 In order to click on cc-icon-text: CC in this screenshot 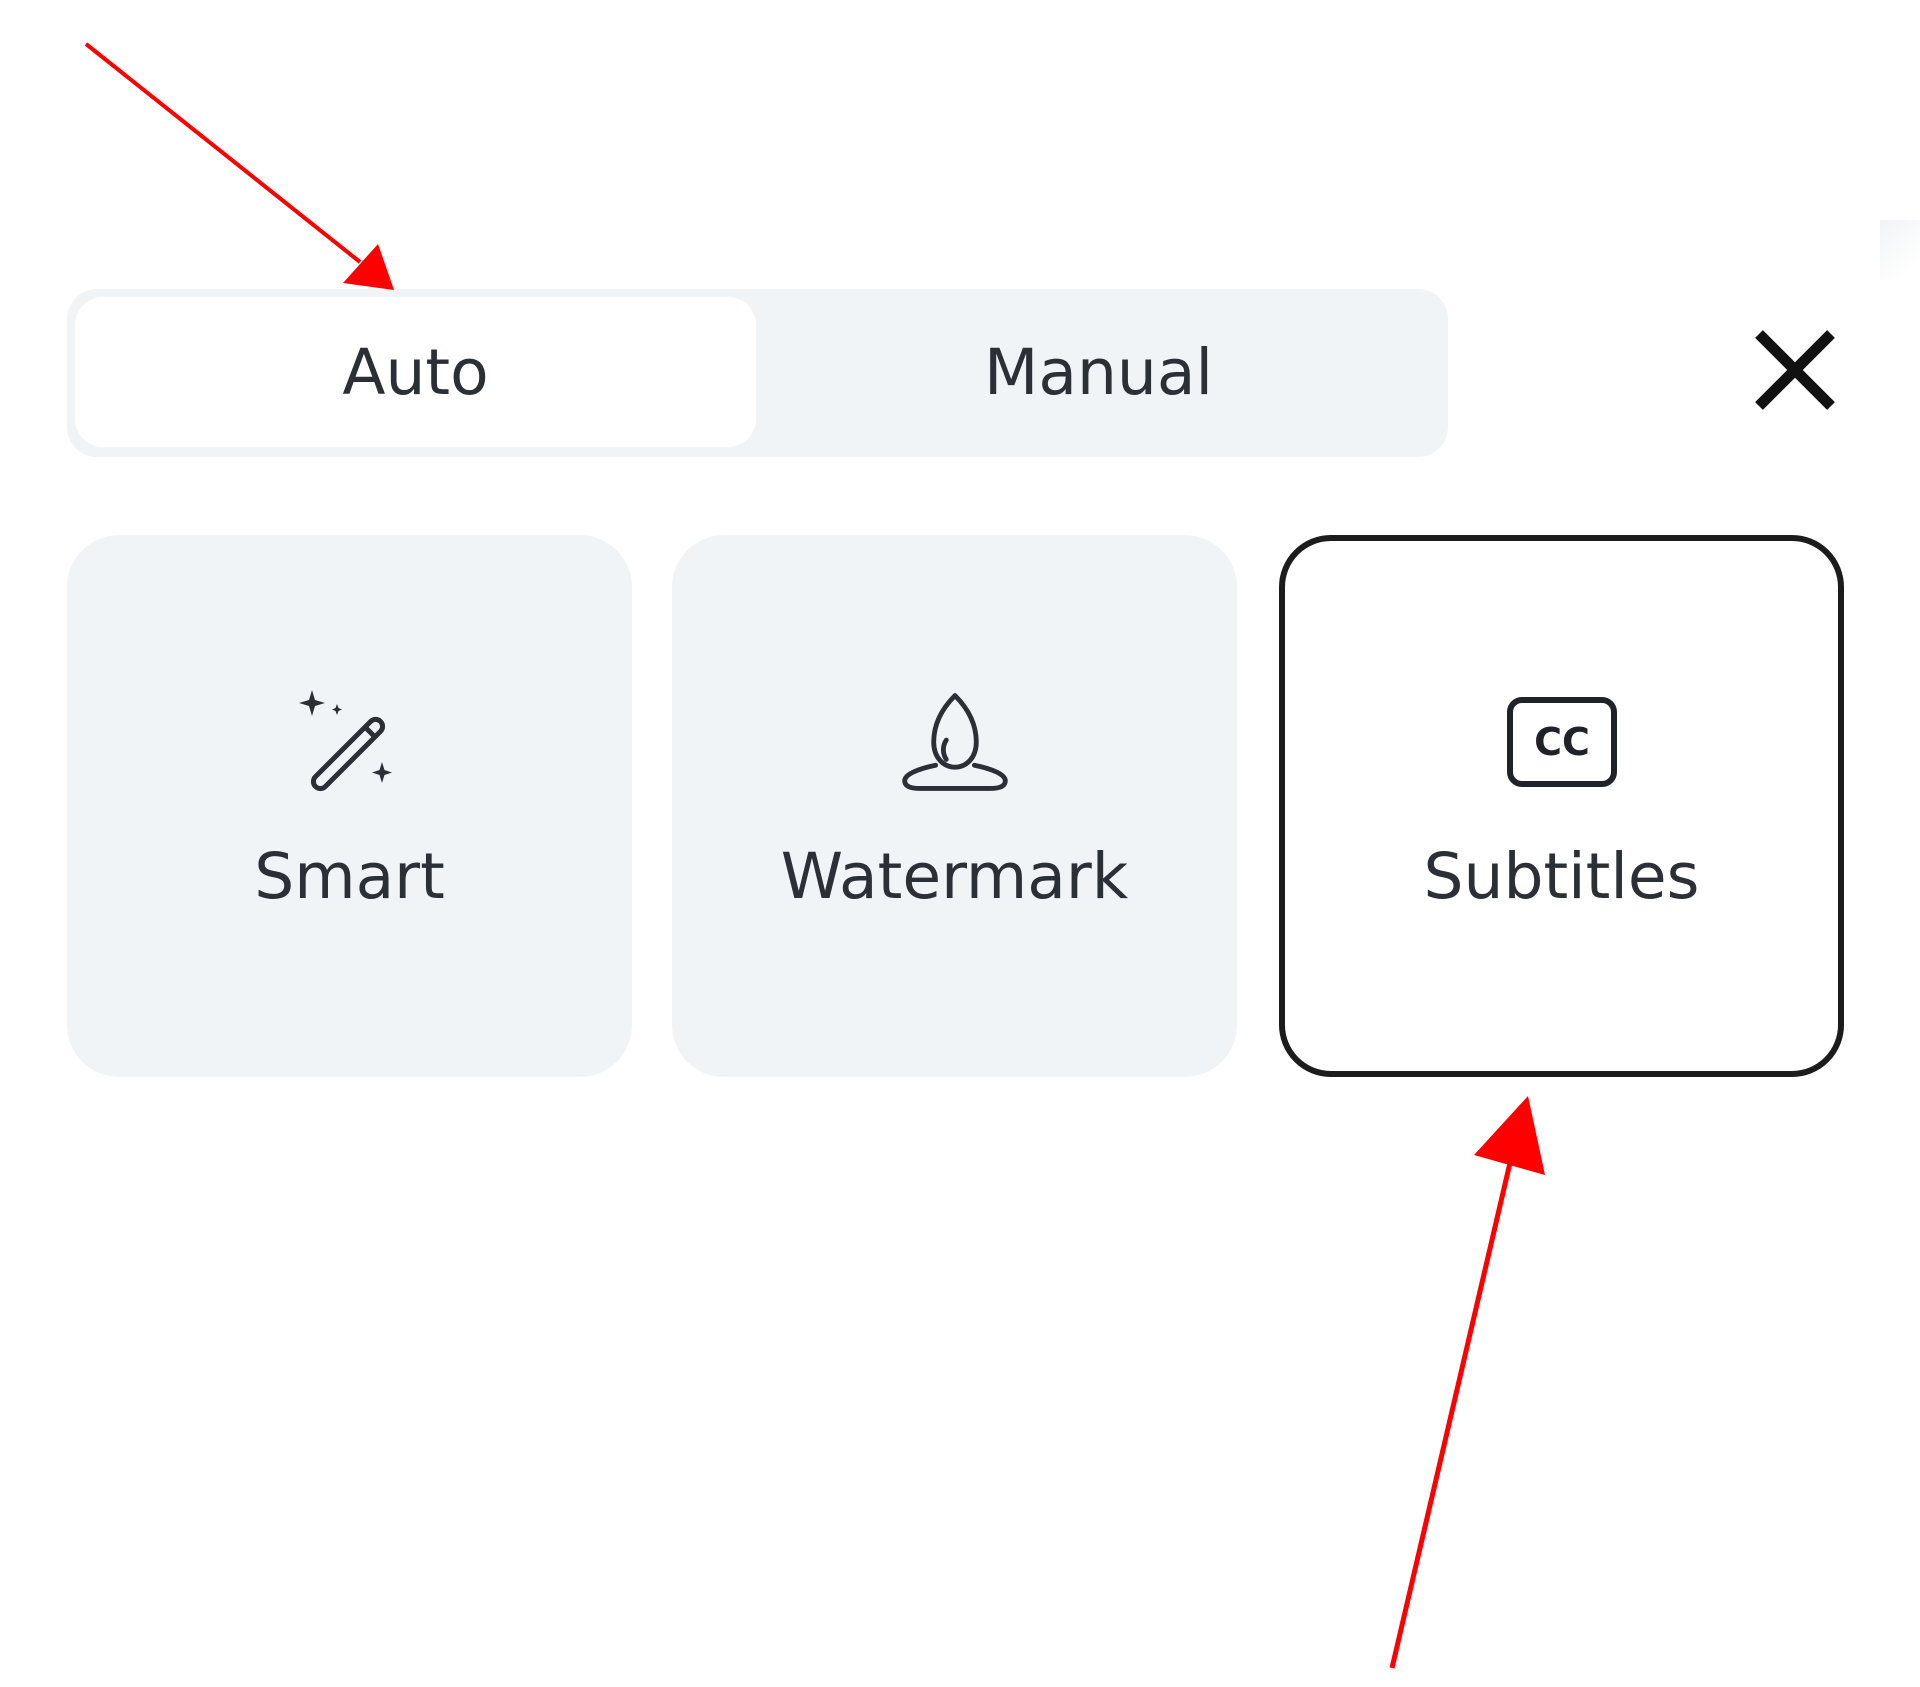, I will do `click(1562, 742)`.